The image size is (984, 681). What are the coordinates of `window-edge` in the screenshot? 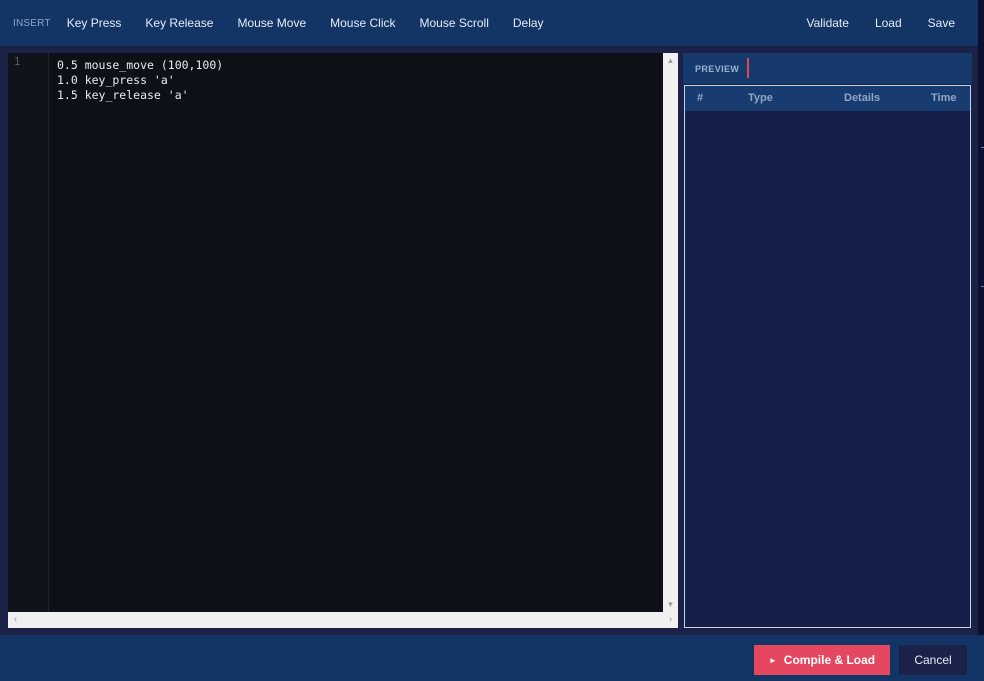 It's located at (981, 23).